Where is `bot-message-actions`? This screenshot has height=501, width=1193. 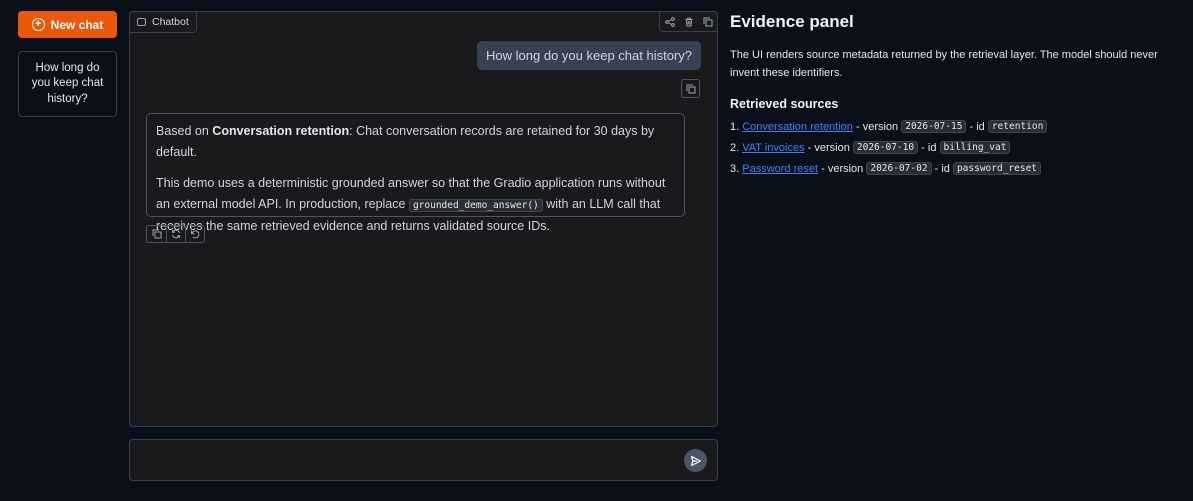 bot-message-actions is located at coordinates (175, 234).